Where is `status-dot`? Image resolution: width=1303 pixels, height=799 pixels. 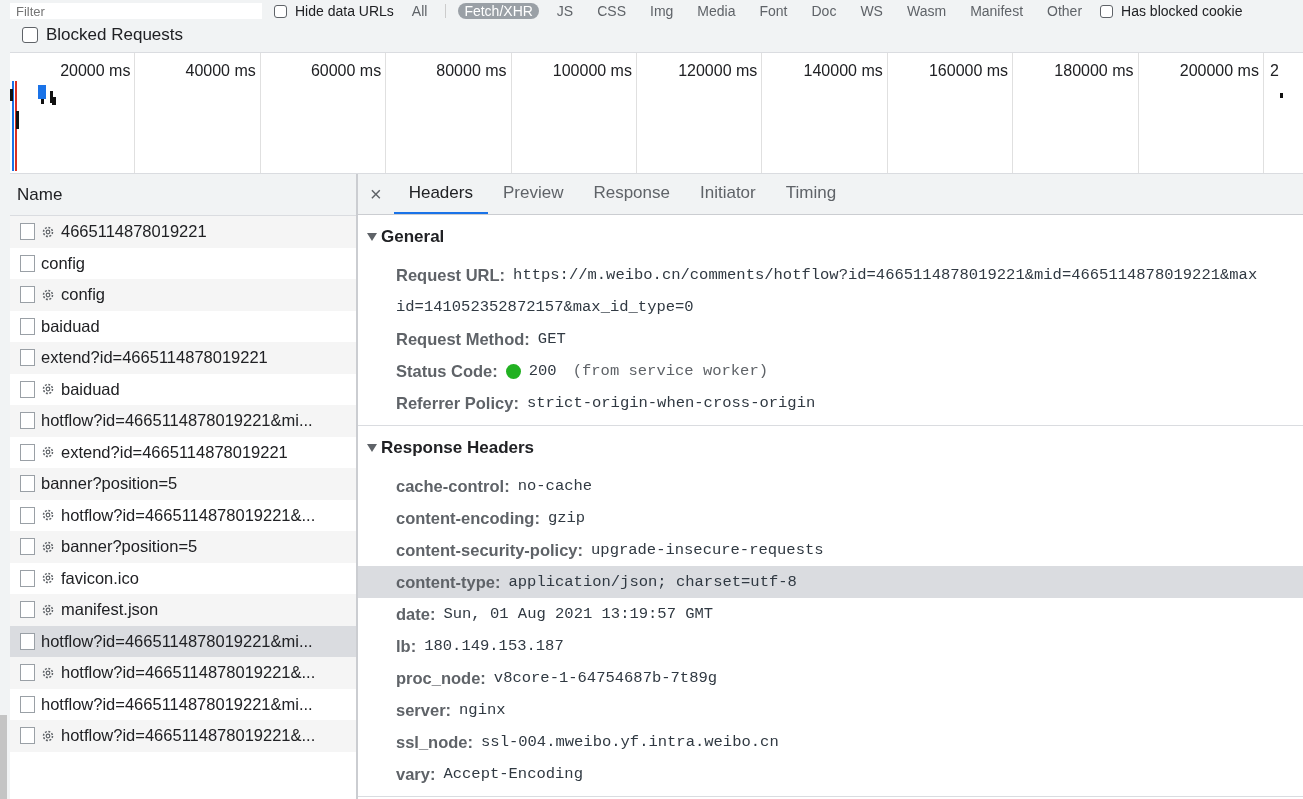
status-dot is located at coordinates (513, 371).